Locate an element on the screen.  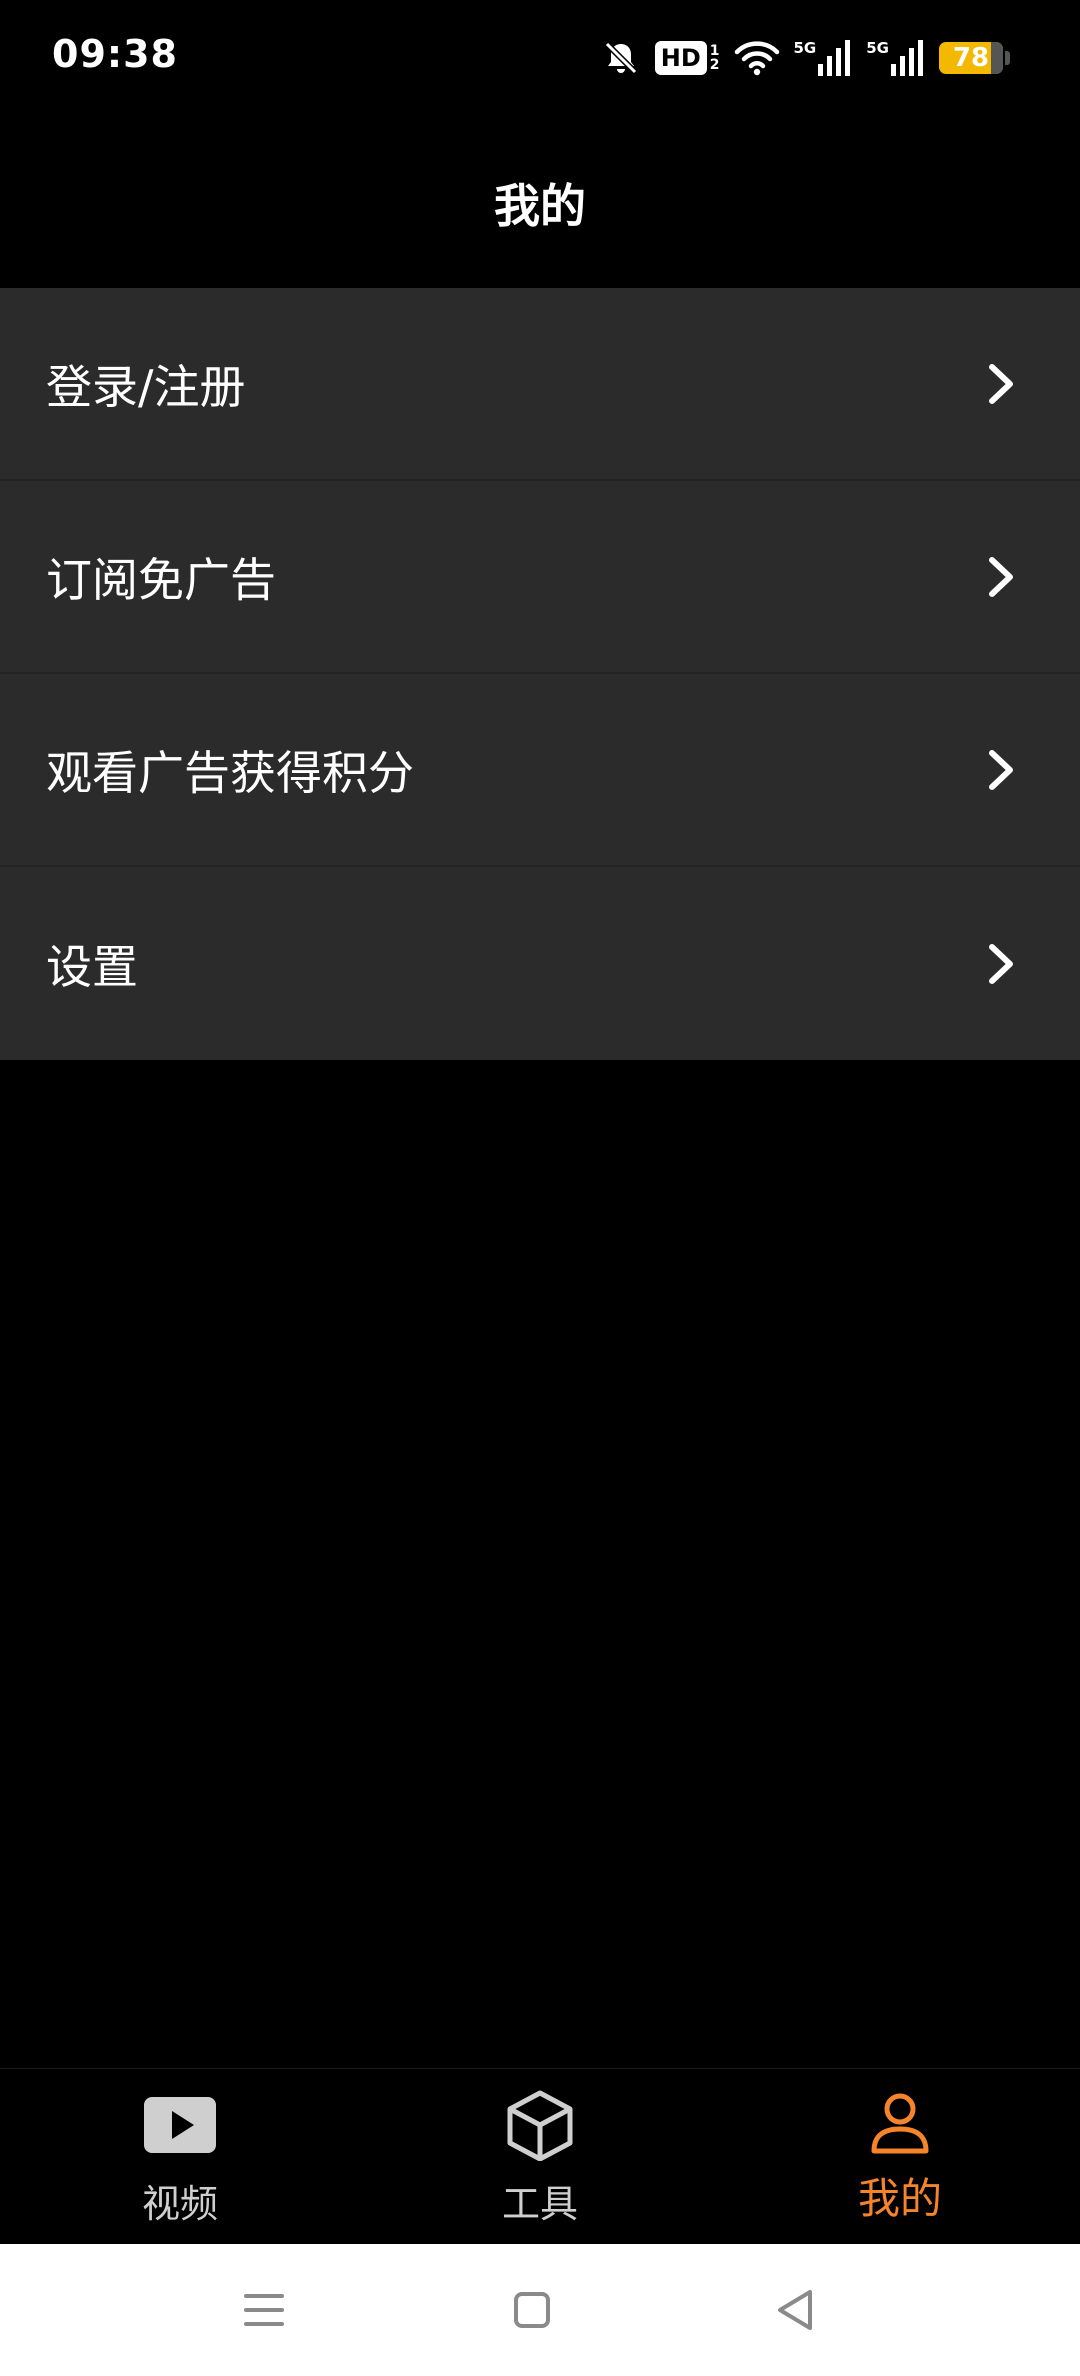
system-nav-bar is located at coordinates (540, 2310).